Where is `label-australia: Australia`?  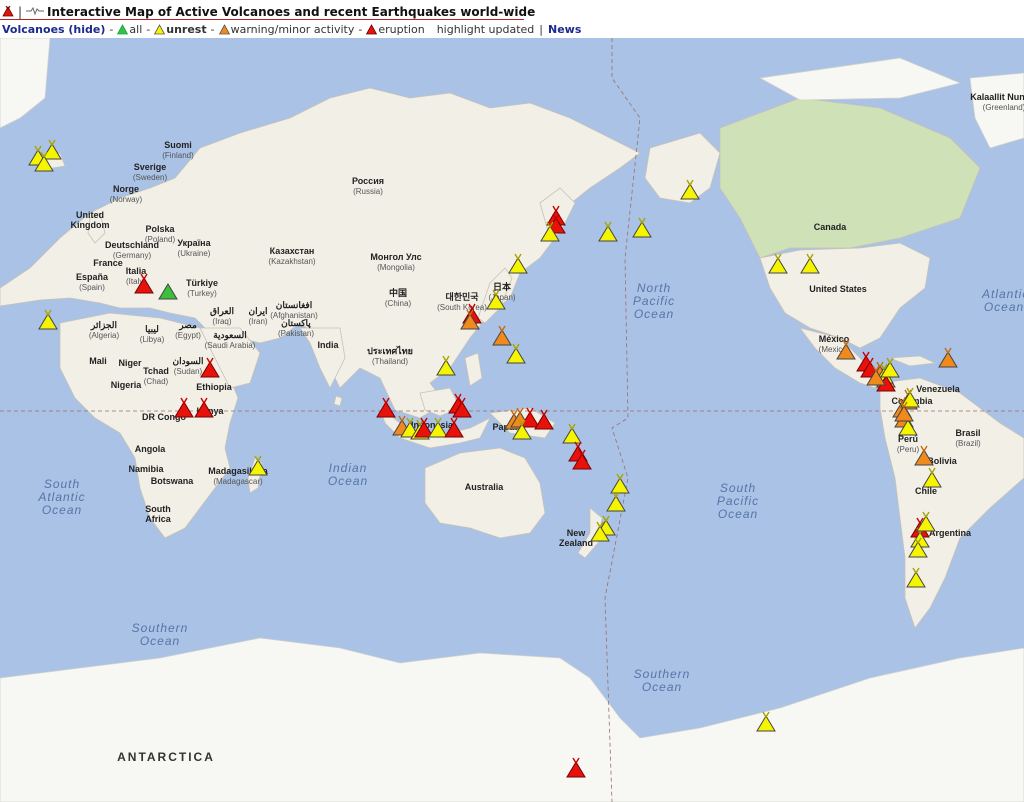
label-australia: Australia is located at coordinates (484, 487).